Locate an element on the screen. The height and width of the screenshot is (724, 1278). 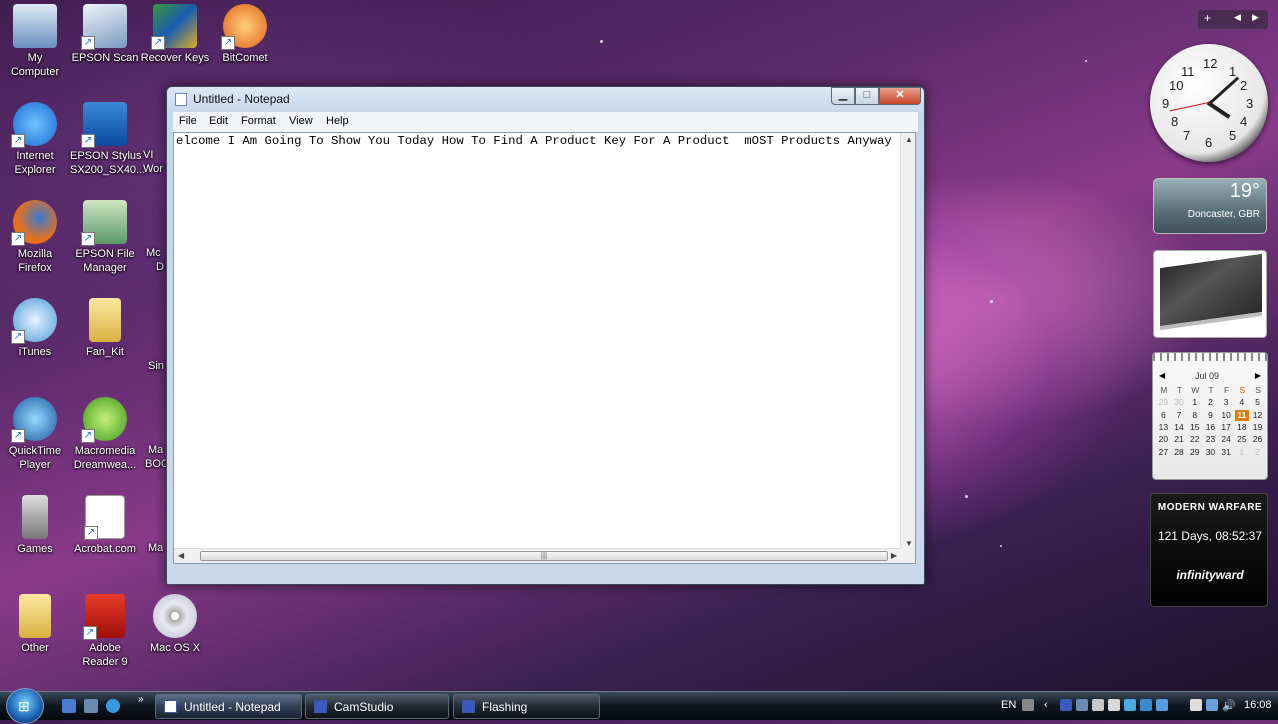
menu-help: Help is located at coordinates (337, 121).